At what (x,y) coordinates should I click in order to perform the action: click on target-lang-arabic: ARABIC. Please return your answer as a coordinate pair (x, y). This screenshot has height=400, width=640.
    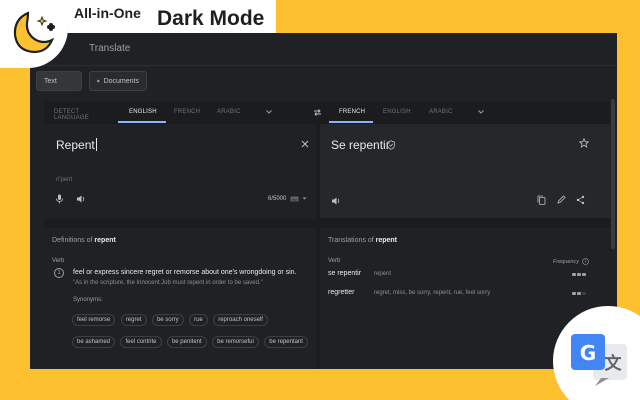
    Looking at the image, I should click on (441, 112).